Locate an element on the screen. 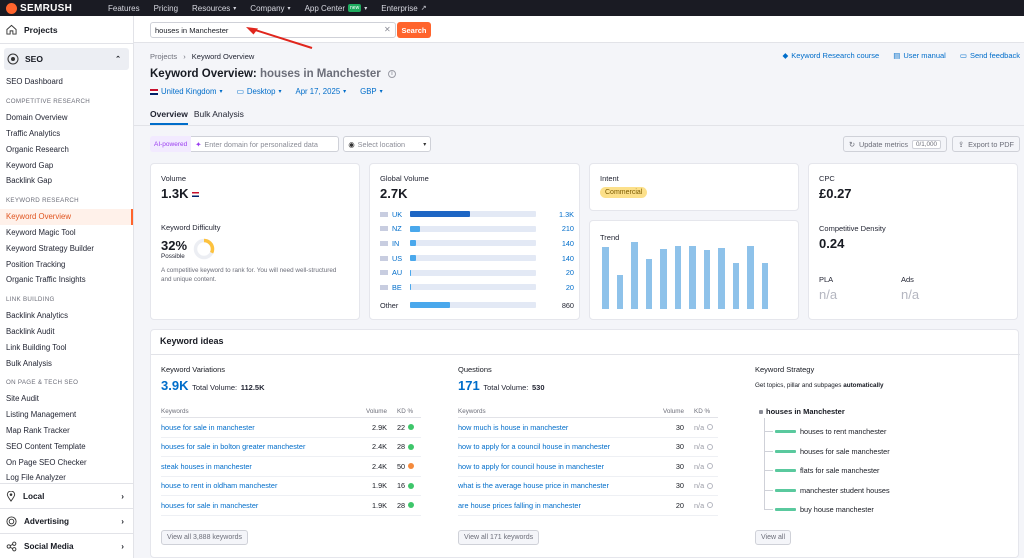 Image resolution: width=1024 pixels, height=558 pixels. export-pdf-button: ⇪ Export to PDF is located at coordinates (986, 144).